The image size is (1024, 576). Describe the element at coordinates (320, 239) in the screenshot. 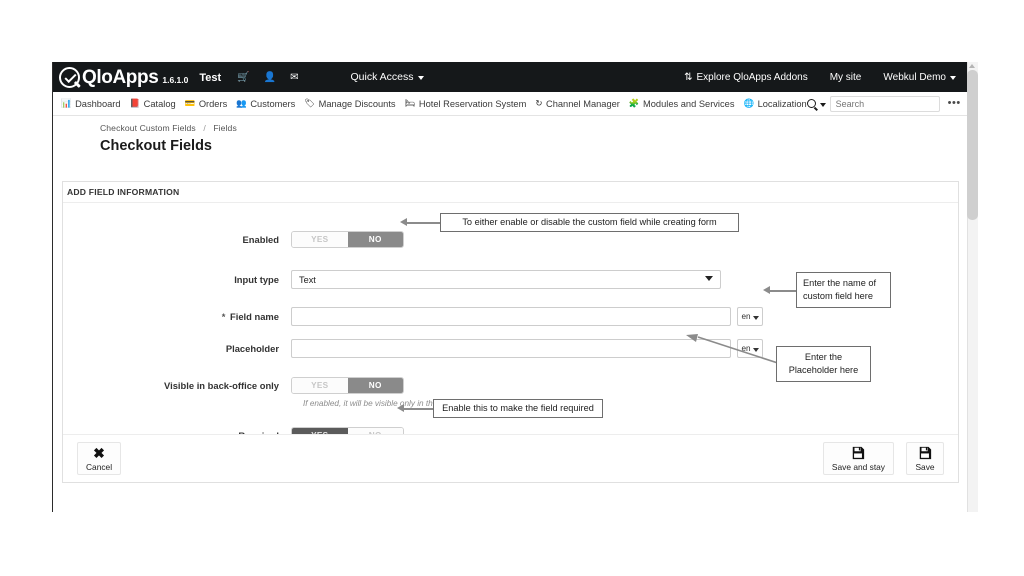

I see `enabled-toggle-yes: YES` at that location.